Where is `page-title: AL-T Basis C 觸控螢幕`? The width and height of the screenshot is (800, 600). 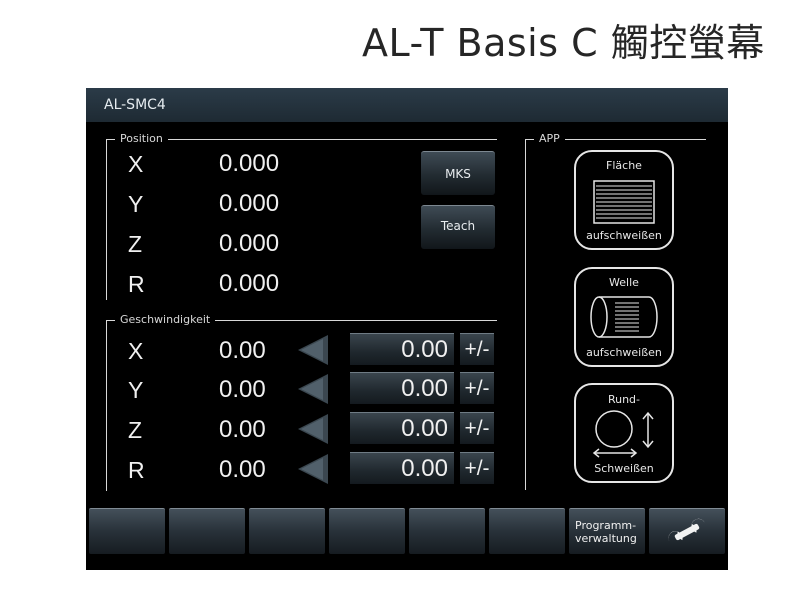
page-title: AL-T Basis C 觸控螢幕 is located at coordinates (563, 43).